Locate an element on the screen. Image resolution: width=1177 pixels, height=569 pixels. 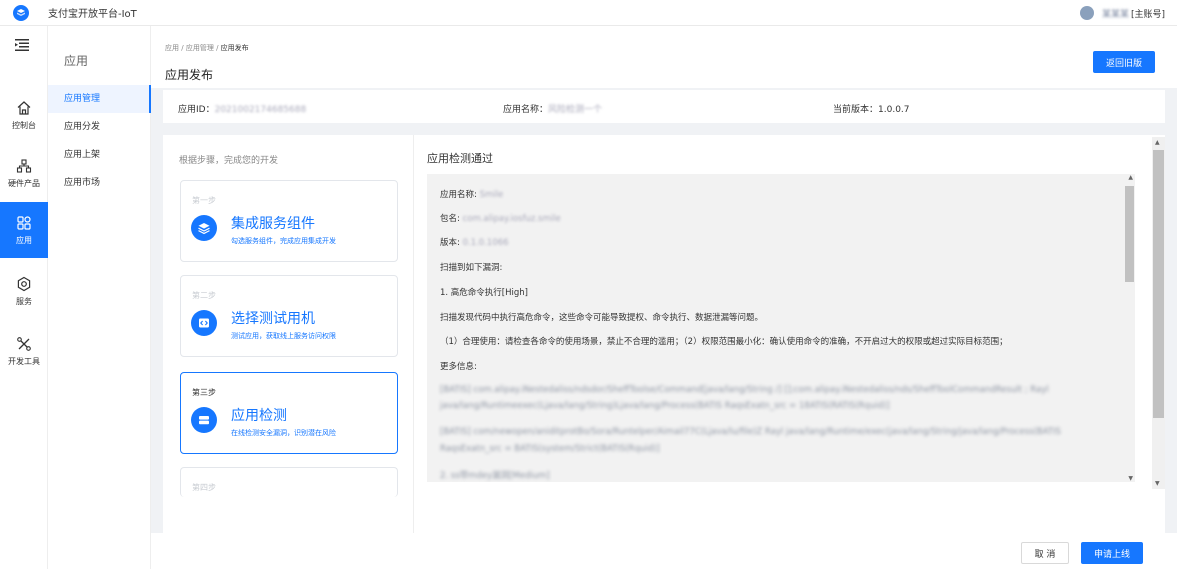
nav-label: 服务 is located at coordinates (24, 301).